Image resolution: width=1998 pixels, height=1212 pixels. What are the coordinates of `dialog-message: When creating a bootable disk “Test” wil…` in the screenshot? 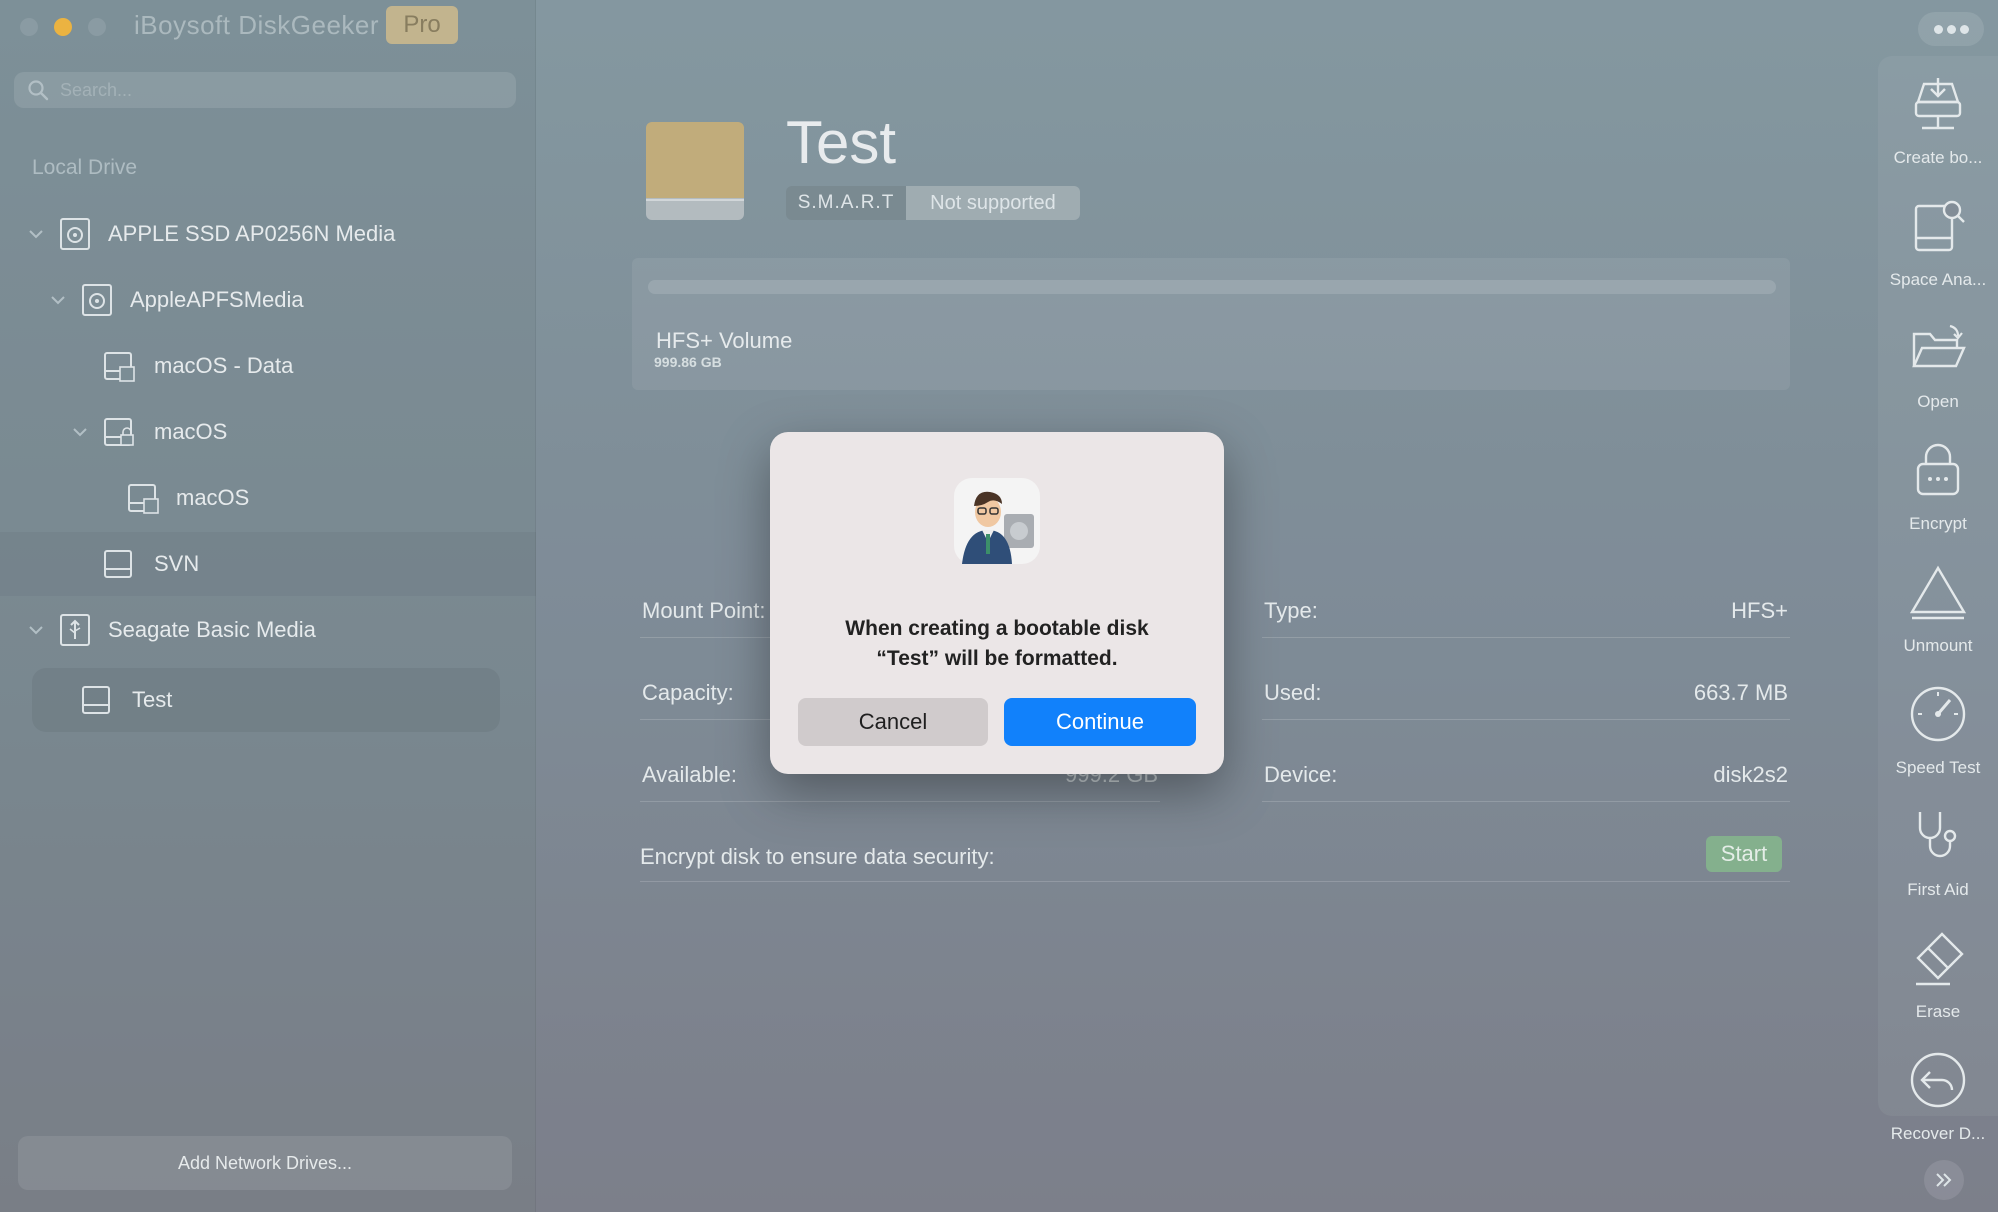 It's located at (997, 644).